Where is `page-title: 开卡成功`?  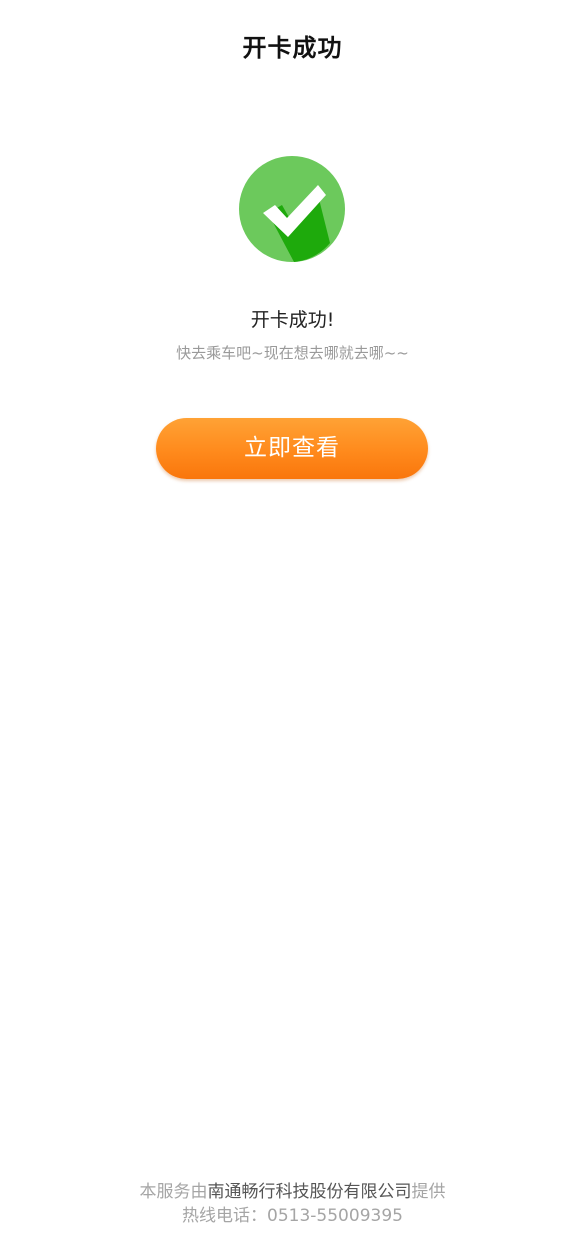
page-title: 开卡成功 is located at coordinates (292, 48).